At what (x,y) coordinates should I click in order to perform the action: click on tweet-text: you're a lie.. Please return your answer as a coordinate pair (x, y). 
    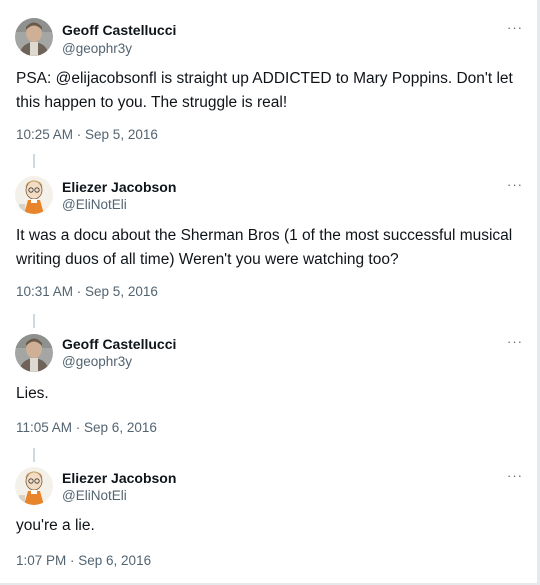
    Looking at the image, I should click on (55, 525).